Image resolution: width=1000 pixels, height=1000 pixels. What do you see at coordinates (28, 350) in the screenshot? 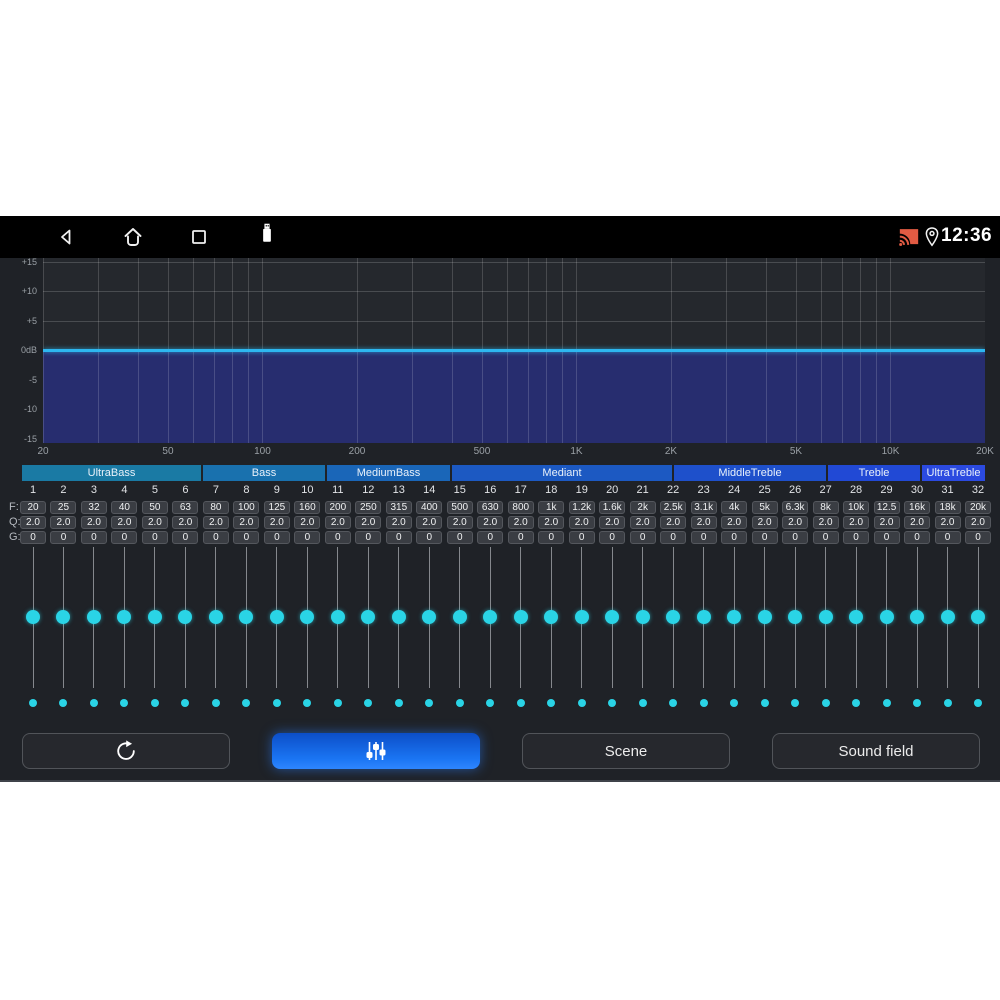
I see `db-tick-label: 0dB` at bounding box center [28, 350].